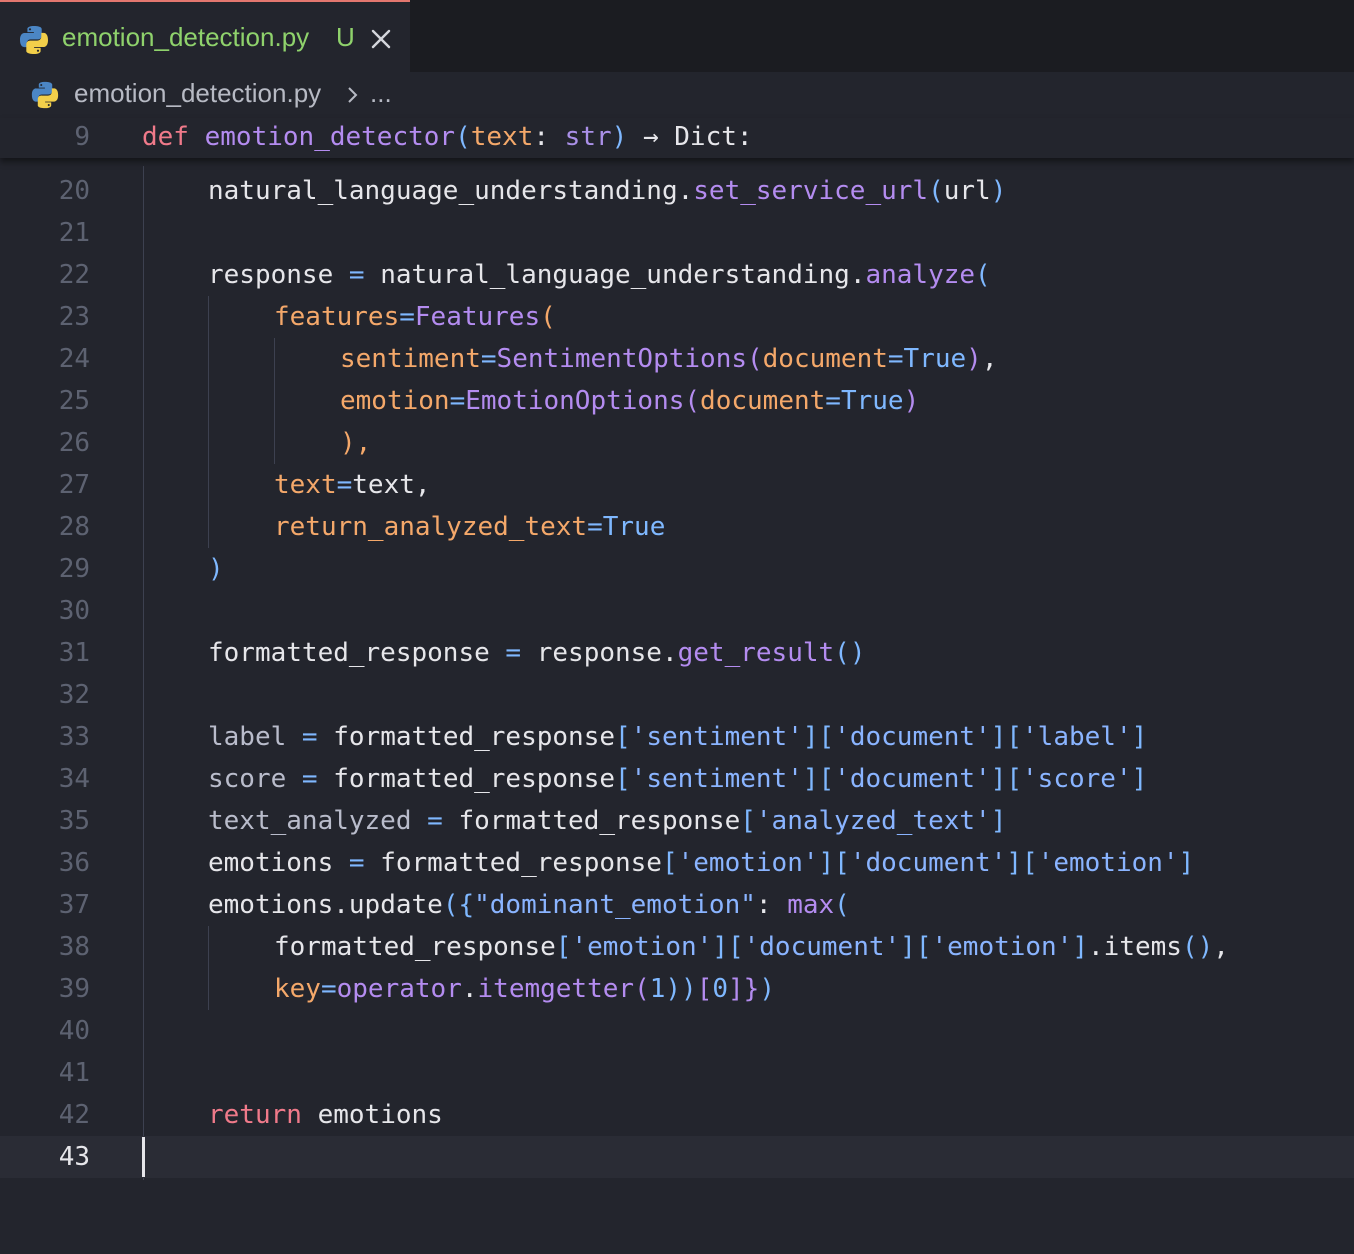 This screenshot has height=1254, width=1354. I want to click on code-line: 27 text=text,, so click(677, 485).